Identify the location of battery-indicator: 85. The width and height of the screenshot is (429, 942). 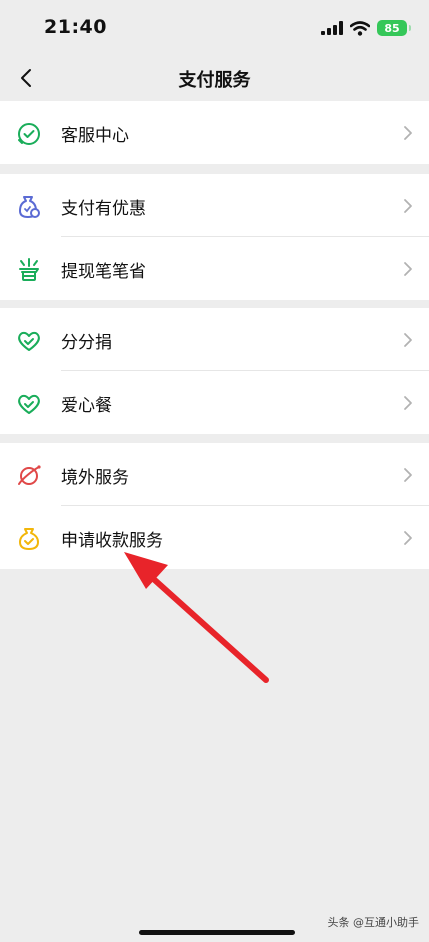
(394, 28).